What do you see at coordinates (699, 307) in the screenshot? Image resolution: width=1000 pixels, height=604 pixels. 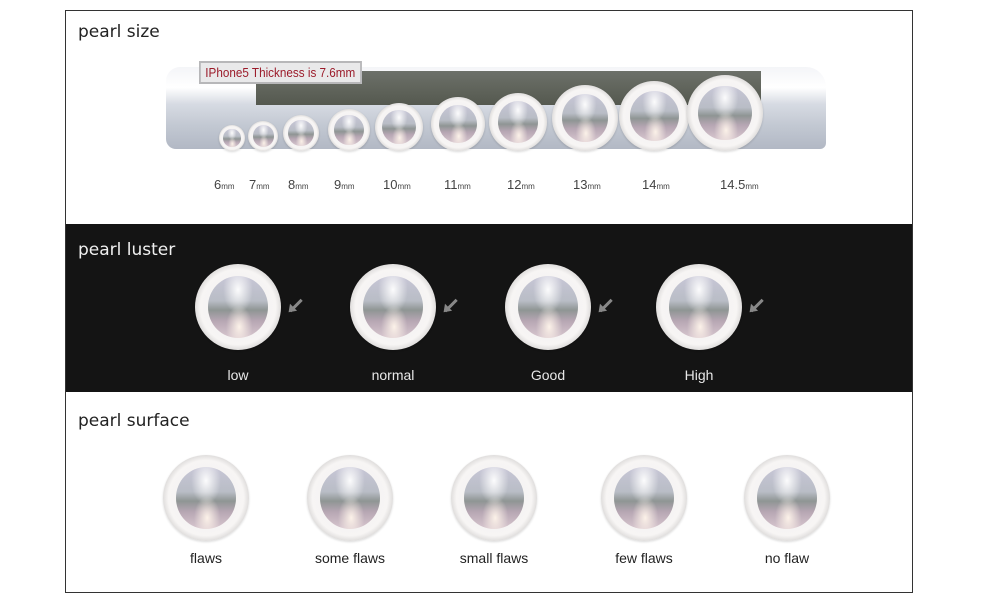 I see `luster-pearl-high` at bounding box center [699, 307].